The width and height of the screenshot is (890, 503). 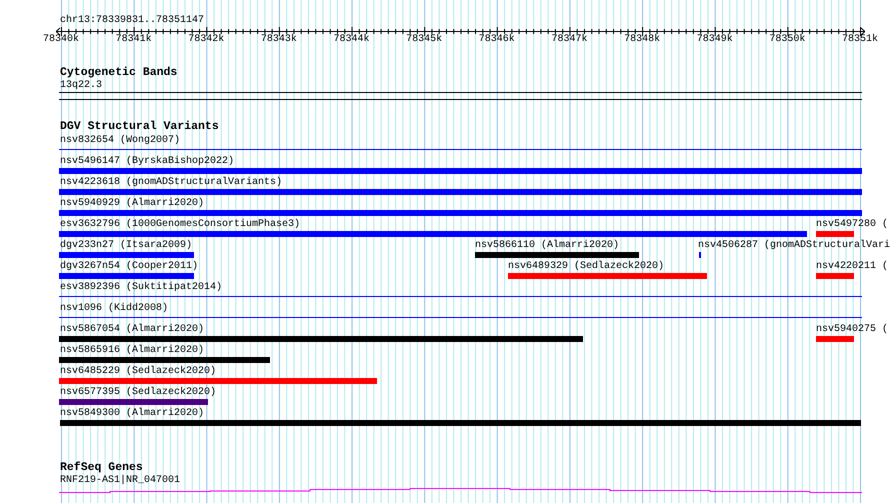 I want to click on variant-label: nsv6485229 (Sedlazeck2020), so click(x=138, y=371).